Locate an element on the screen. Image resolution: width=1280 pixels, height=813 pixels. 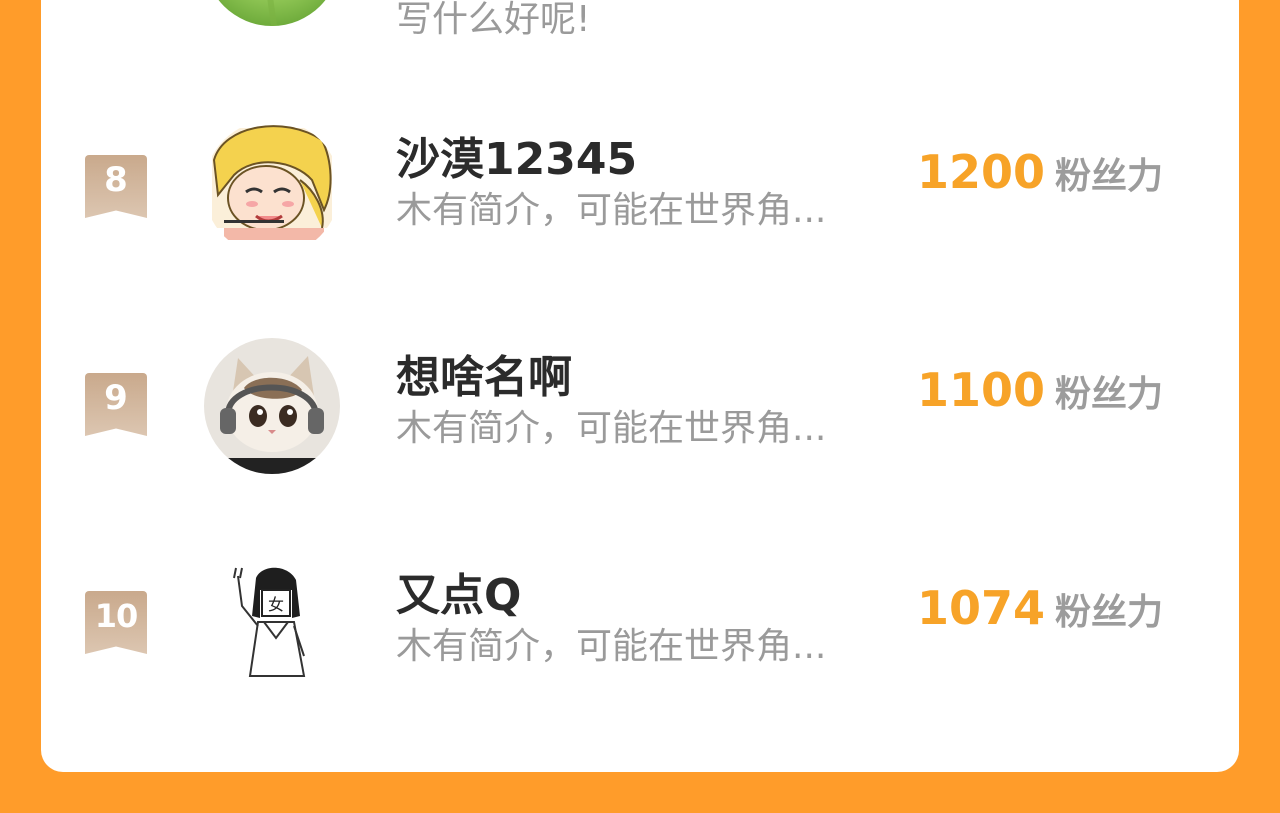
rank-badge: 10 is located at coordinates (116, 622).